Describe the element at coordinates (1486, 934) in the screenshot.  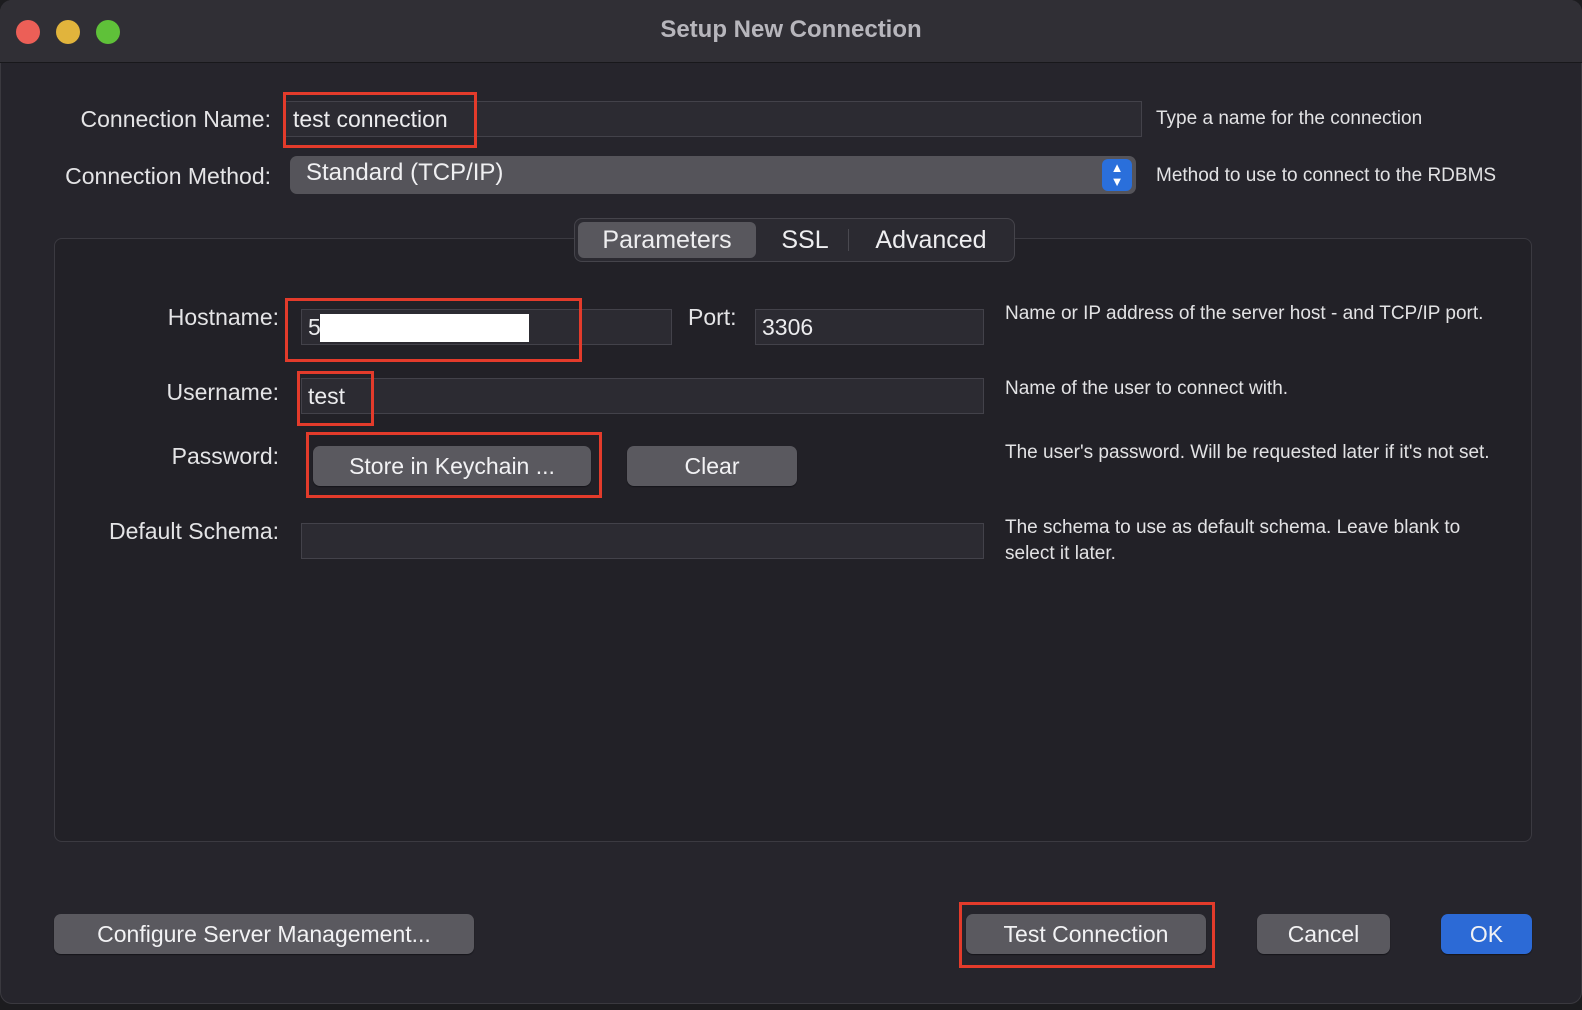
I see `ok-button: OK` at that location.